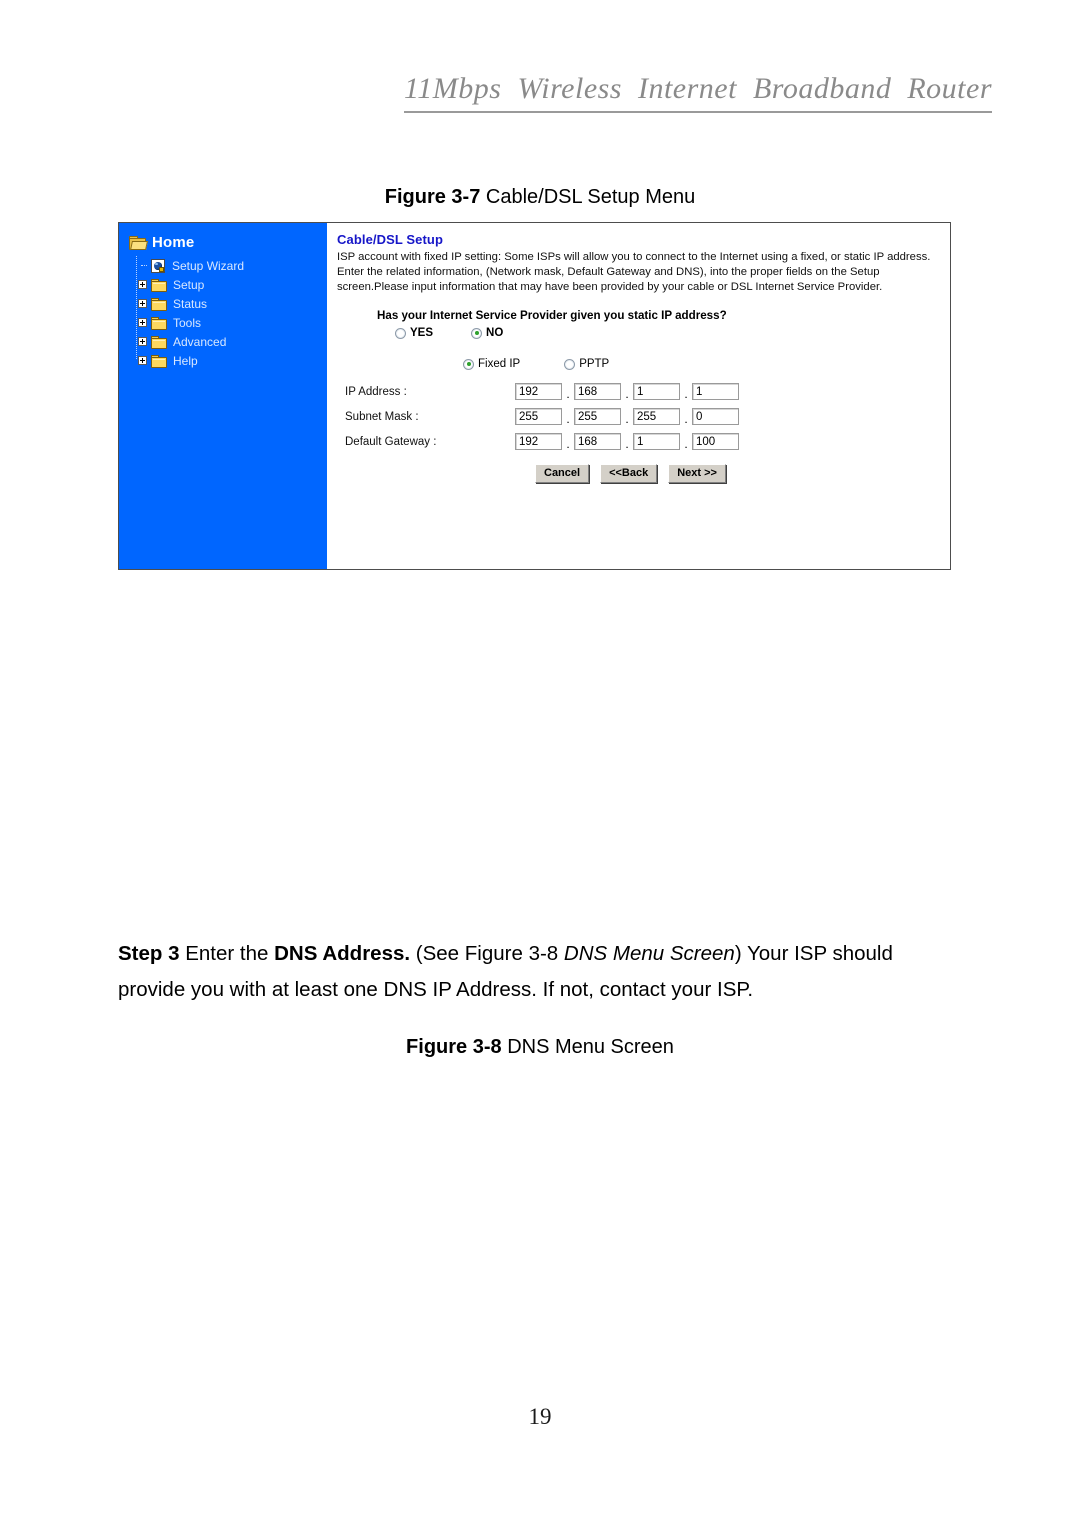 Image resolution: width=1080 pixels, height=1528 pixels. What do you see at coordinates (422, 333) in the screenshot?
I see `radio-label-yes: YES` at bounding box center [422, 333].